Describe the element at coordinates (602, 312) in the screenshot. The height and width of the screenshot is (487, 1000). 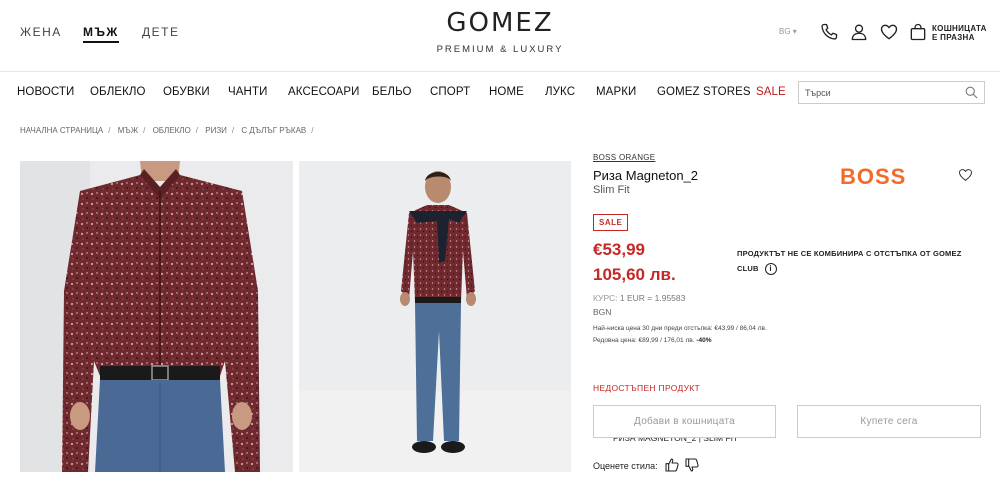
I see `currency-code: BGN` at that location.